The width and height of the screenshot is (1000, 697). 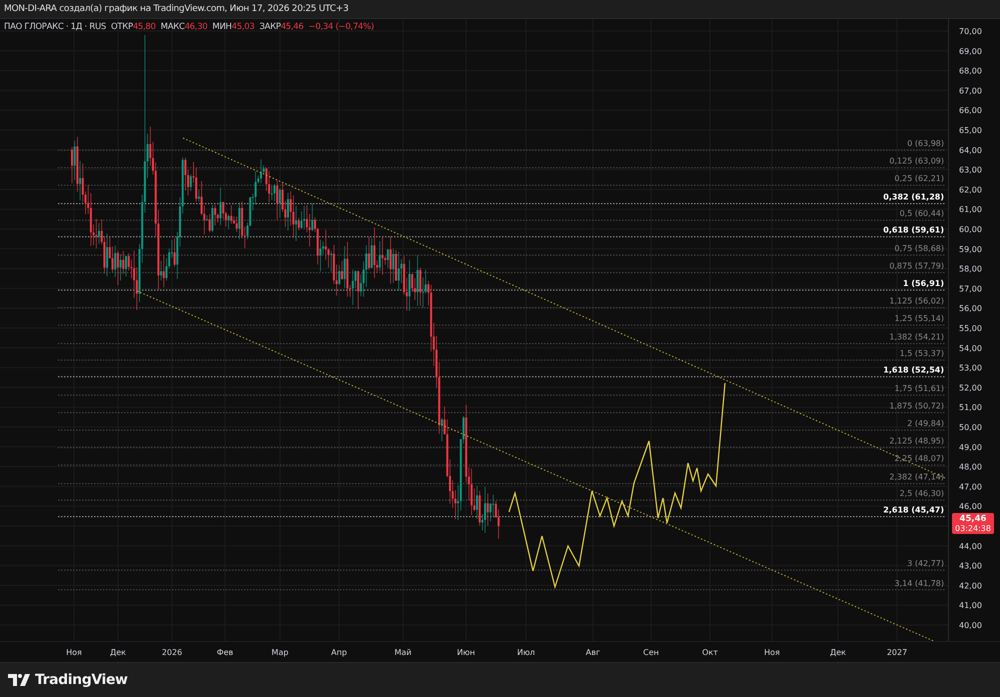 I want to click on fib-level-label: 1,875 (50,72), so click(x=916, y=406).